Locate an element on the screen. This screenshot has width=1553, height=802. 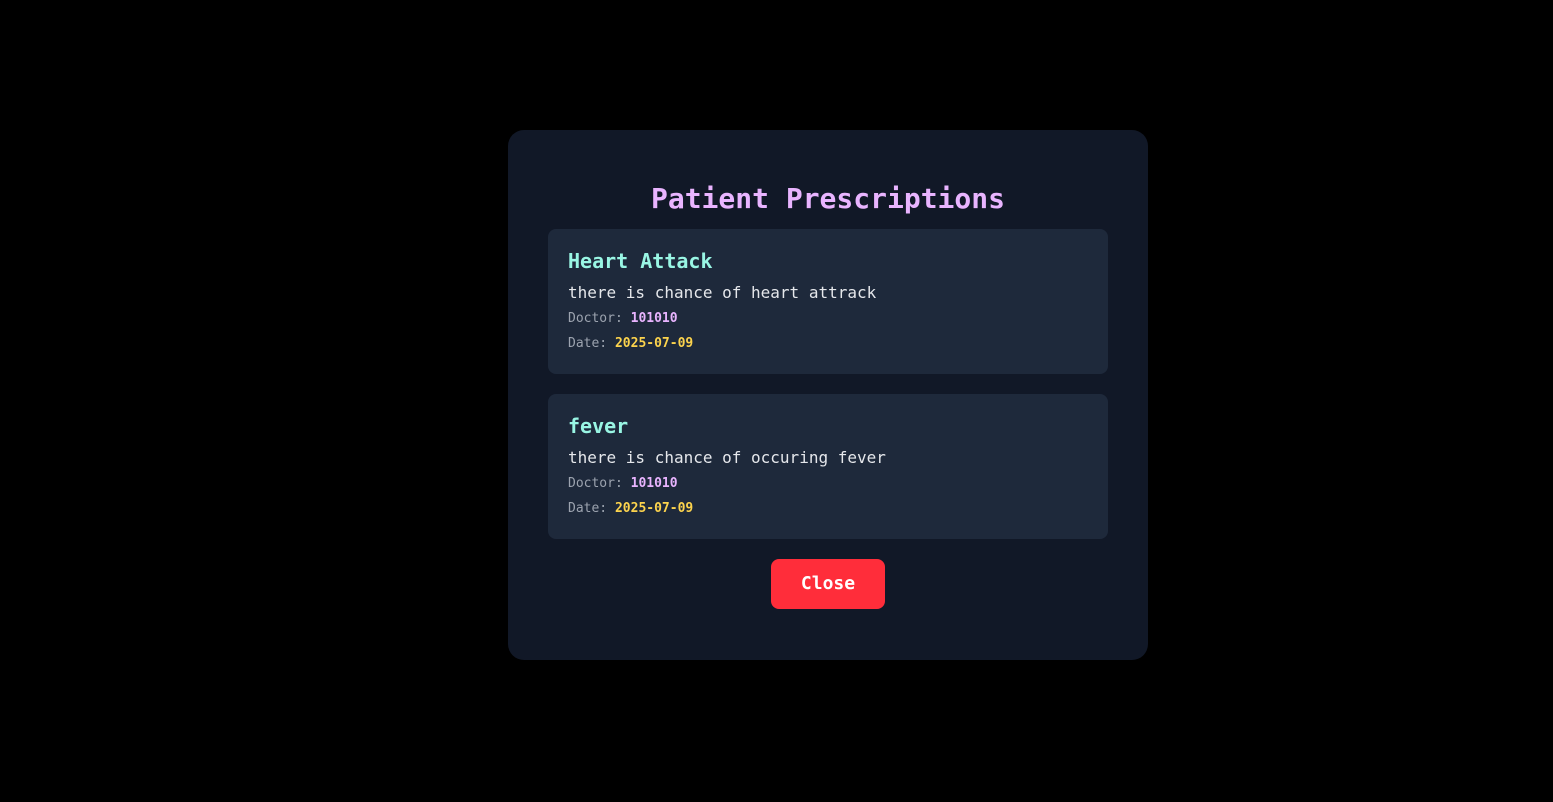
prescription-title: fever is located at coordinates (598, 426).